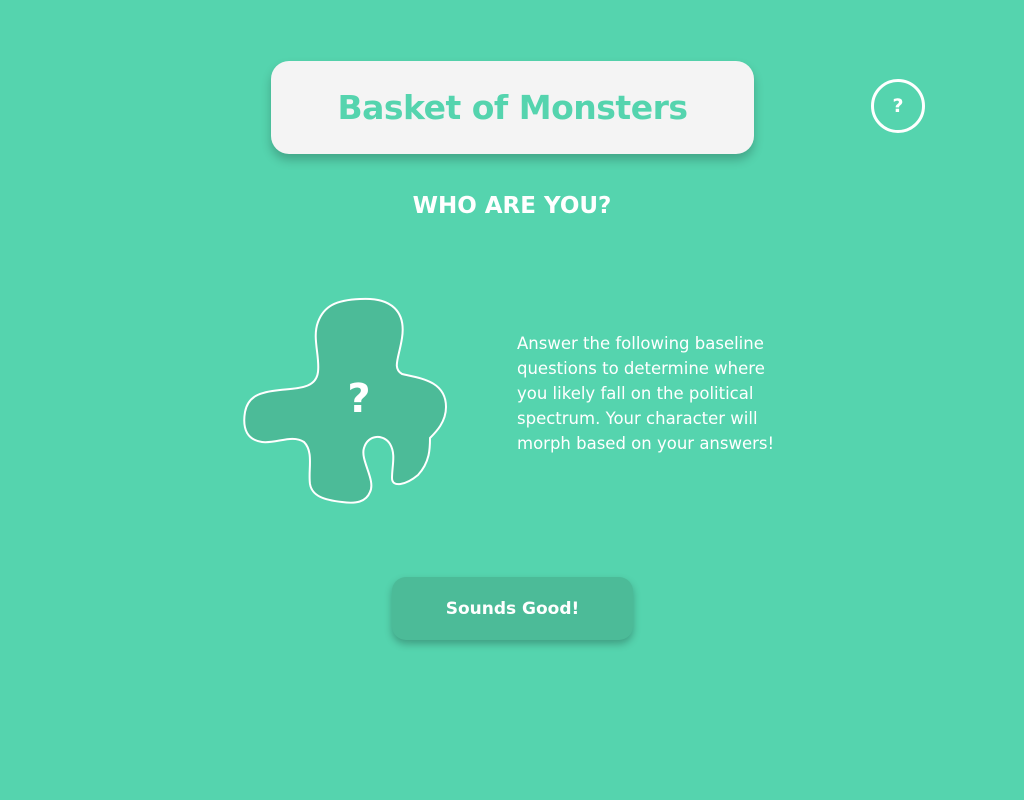  I want to click on question-mark-glyph: ?, so click(358, 399).